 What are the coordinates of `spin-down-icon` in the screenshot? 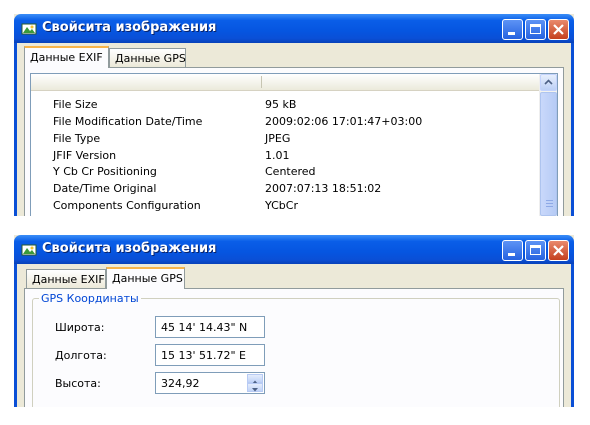 It's located at (255, 390).